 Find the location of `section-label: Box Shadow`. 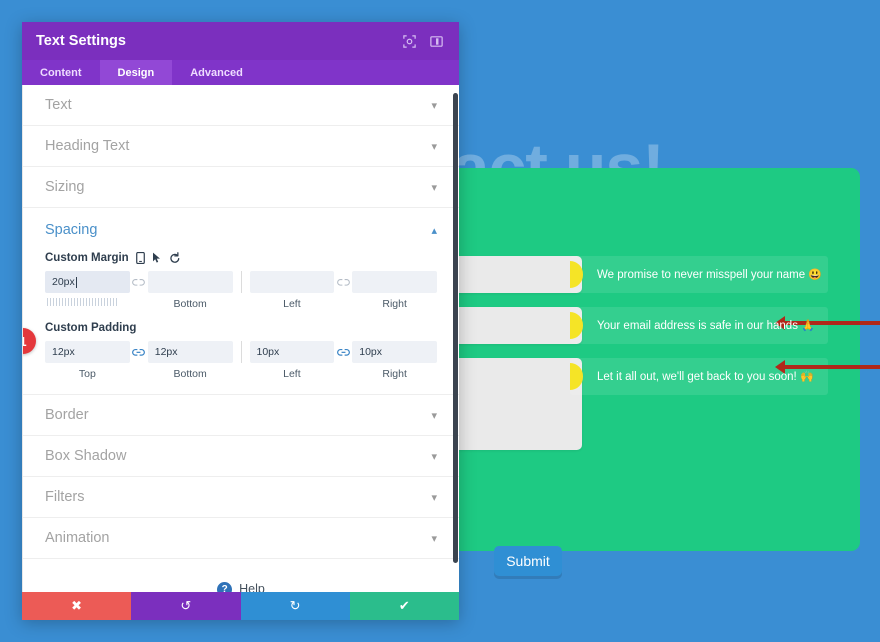

section-label: Box Shadow is located at coordinates (86, 456).